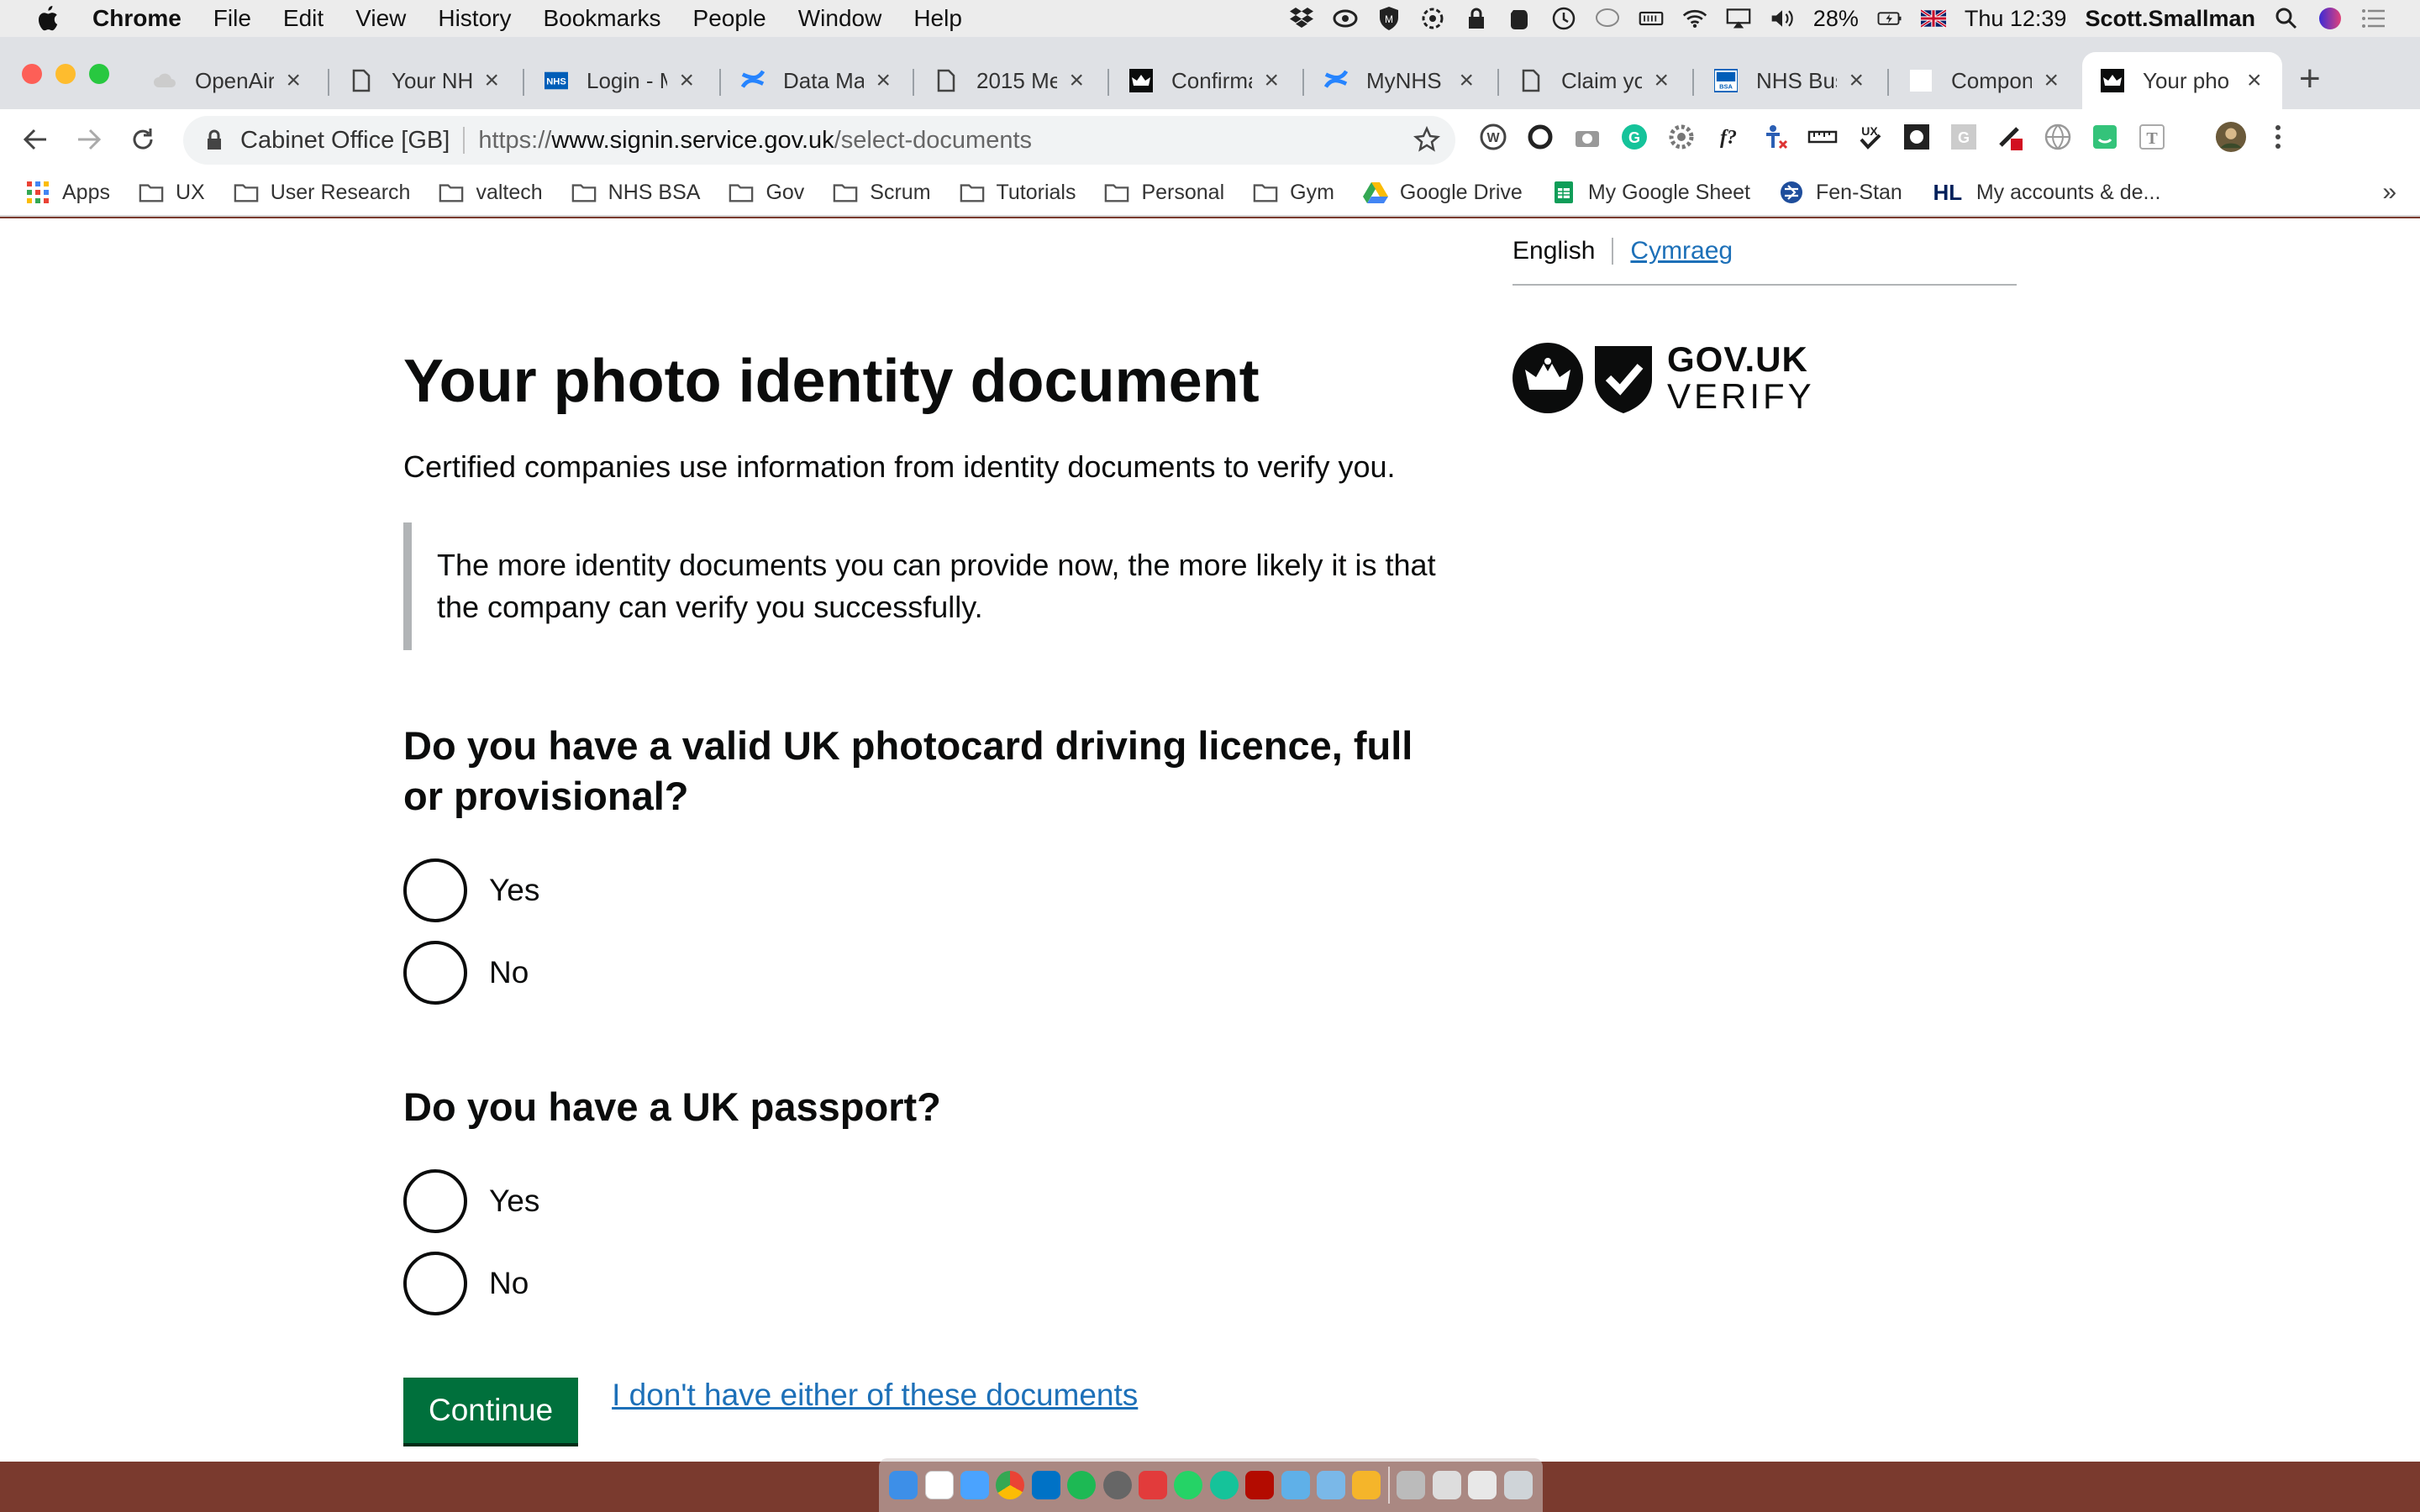 This screenshot has height=1512, width=2420. I want to click on screen-capture-extension-icon, so click(1917, 137).